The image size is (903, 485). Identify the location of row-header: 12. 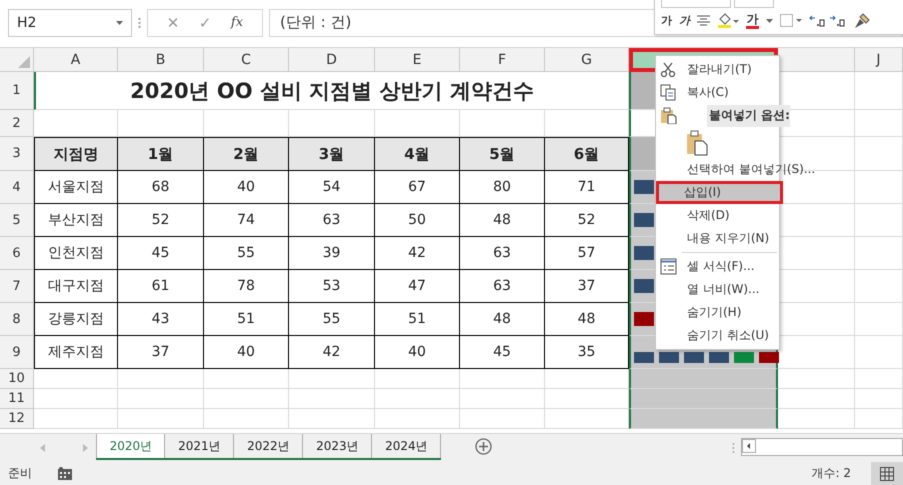
(17, 419).